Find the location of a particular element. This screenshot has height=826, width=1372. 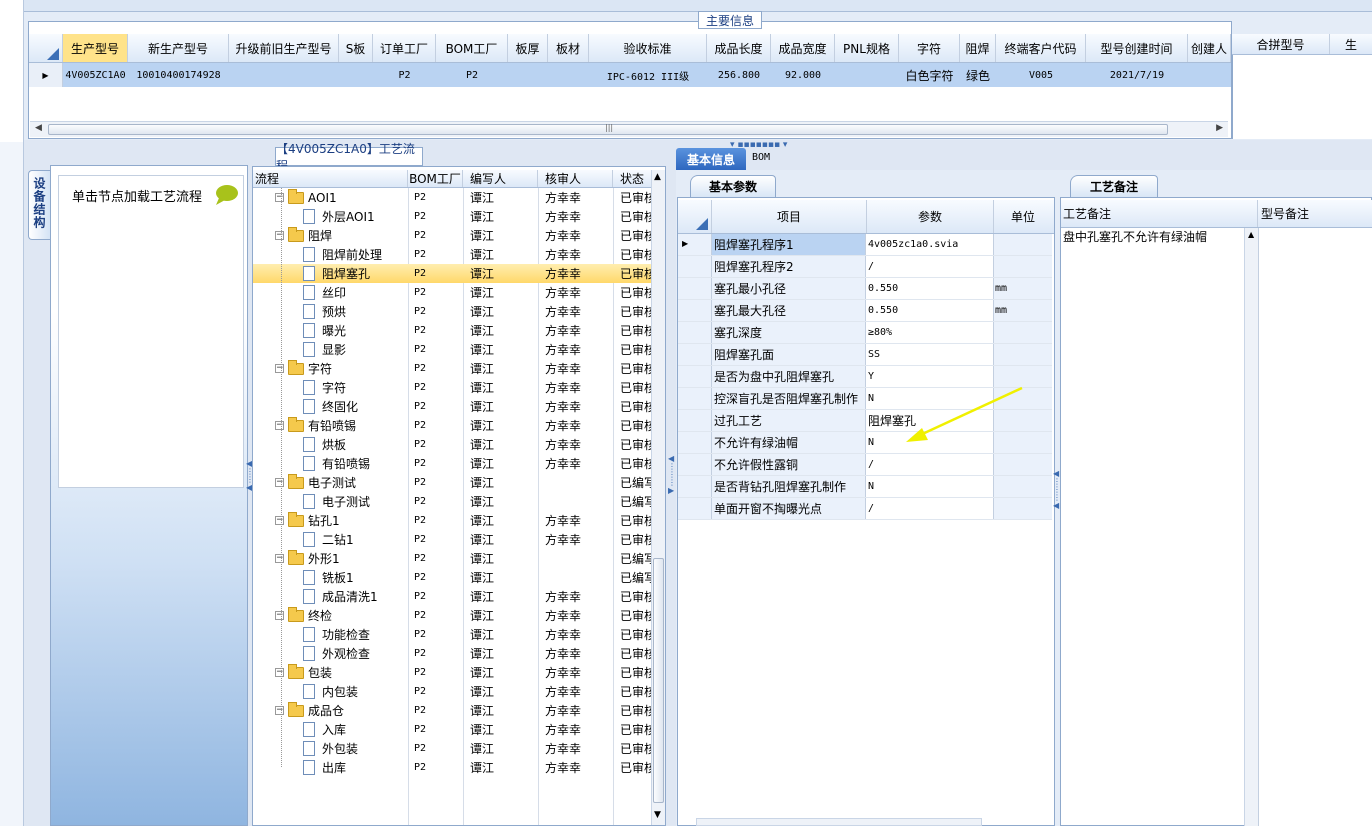

param-row: 不允许假性露铜 / is located at coordinates (865, 465).